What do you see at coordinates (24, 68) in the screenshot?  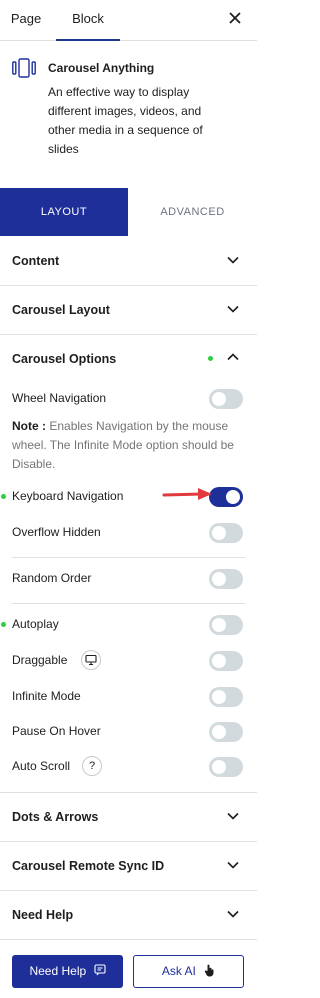 I see `carousel-icon` at bounding box center [24, 68].